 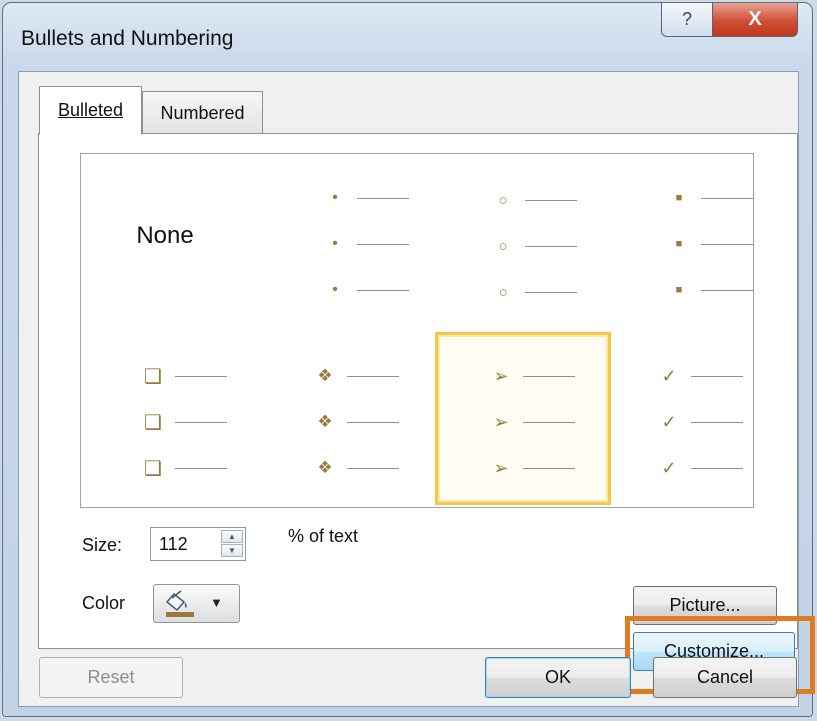 What do you see at coordinates (179, 603) in the screenshot?
I see `paint-bucket-icon` at bounding box center [179, 603].